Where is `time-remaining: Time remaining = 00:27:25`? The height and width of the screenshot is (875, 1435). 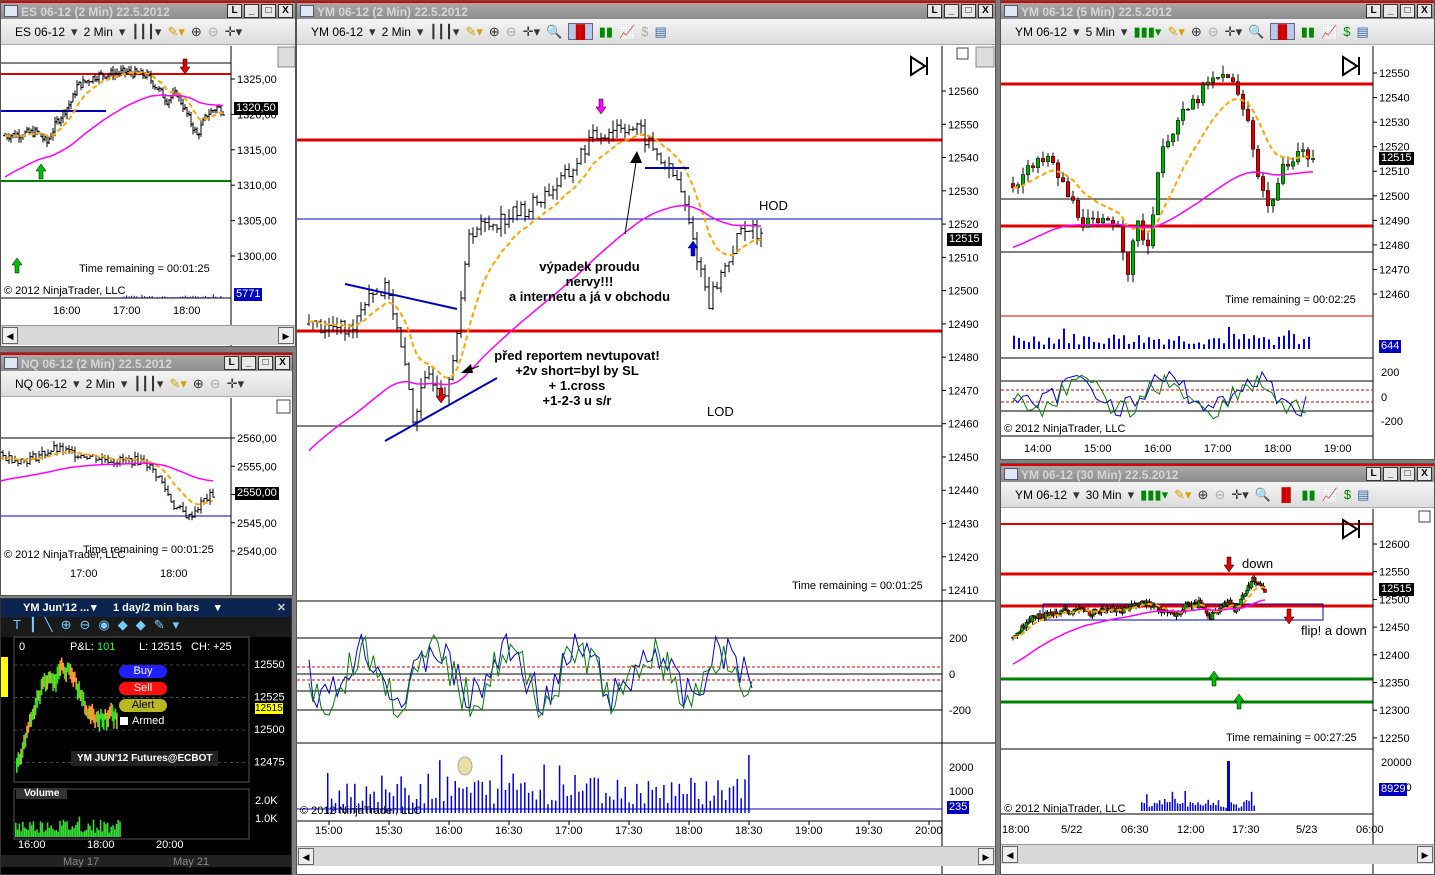
time-remaining: Time remaining = 00:27:25 is located at coordinates (1291, 738).